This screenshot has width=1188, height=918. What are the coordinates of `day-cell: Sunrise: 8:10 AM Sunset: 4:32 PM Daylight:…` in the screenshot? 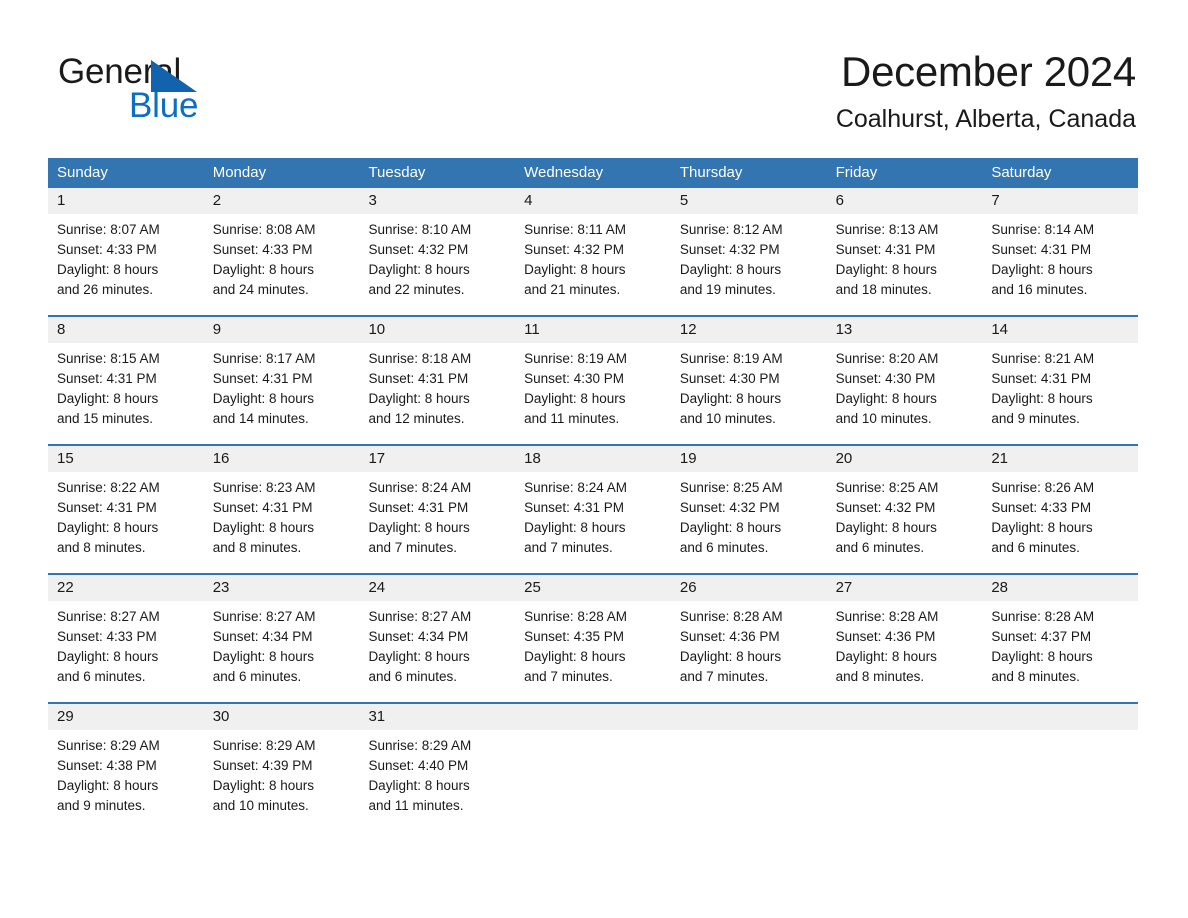 It's located at (437, 259).